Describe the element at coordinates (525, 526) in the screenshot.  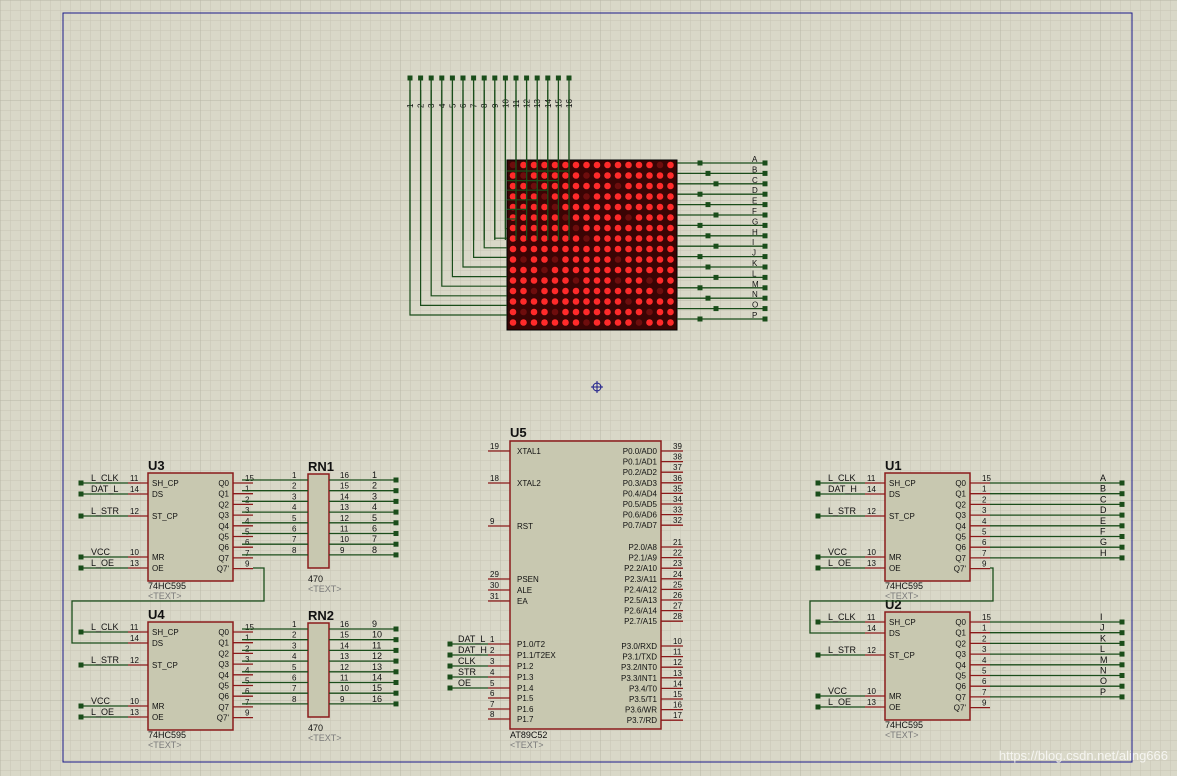
I see `pin-name: RST` at that location.